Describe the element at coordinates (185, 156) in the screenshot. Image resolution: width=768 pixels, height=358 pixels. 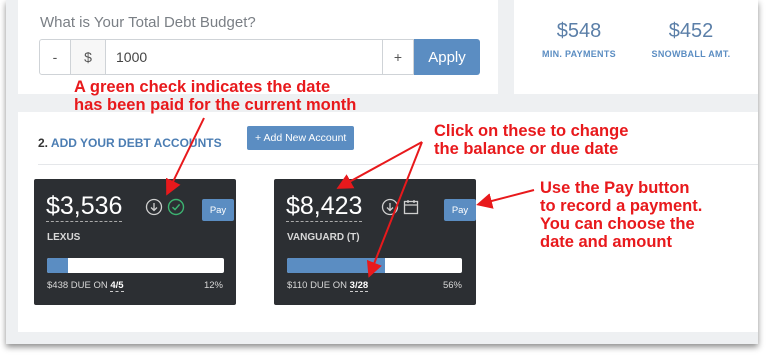
I see `arrow-to-check` at that location.